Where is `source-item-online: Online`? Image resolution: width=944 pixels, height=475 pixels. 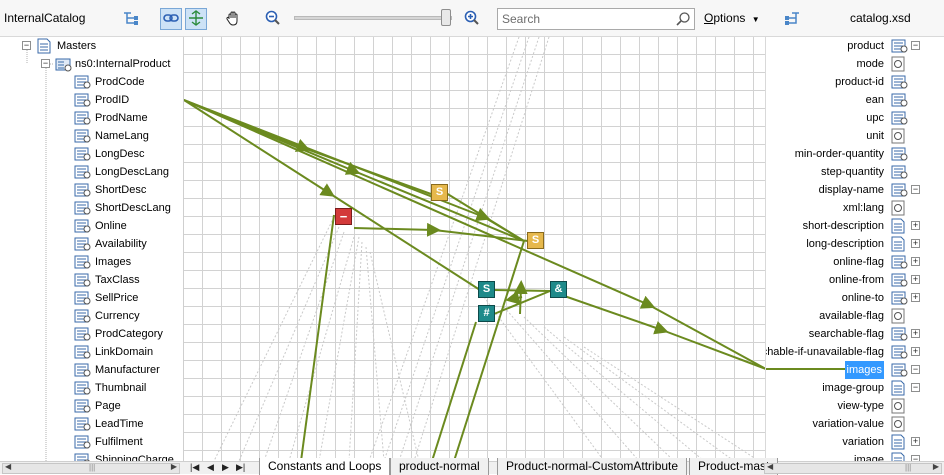 source-item-online: Online is located at coordinates (91, 226).